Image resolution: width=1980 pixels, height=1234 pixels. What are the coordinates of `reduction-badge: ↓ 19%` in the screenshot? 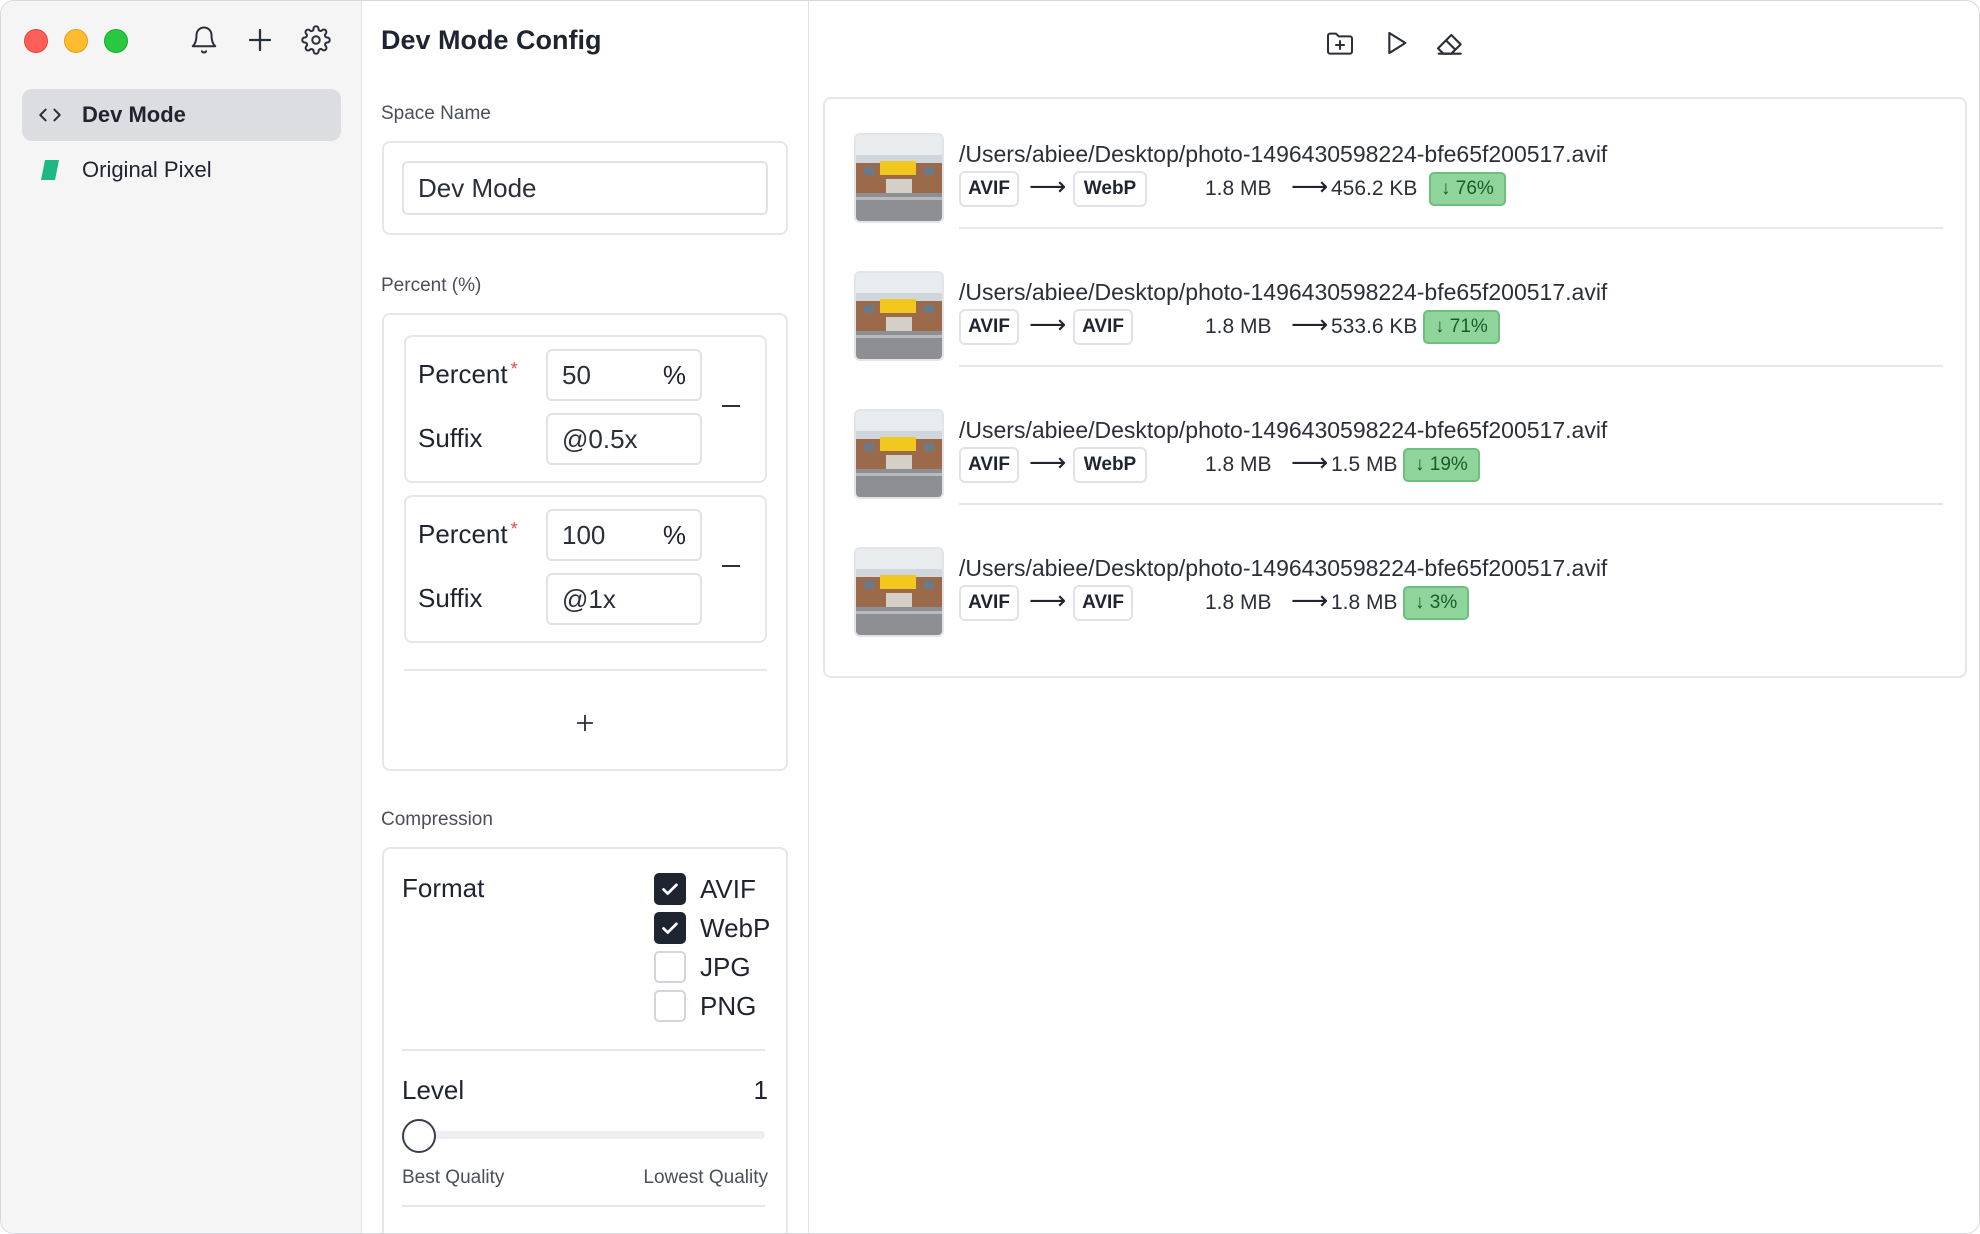 It's located at (1441, 465).